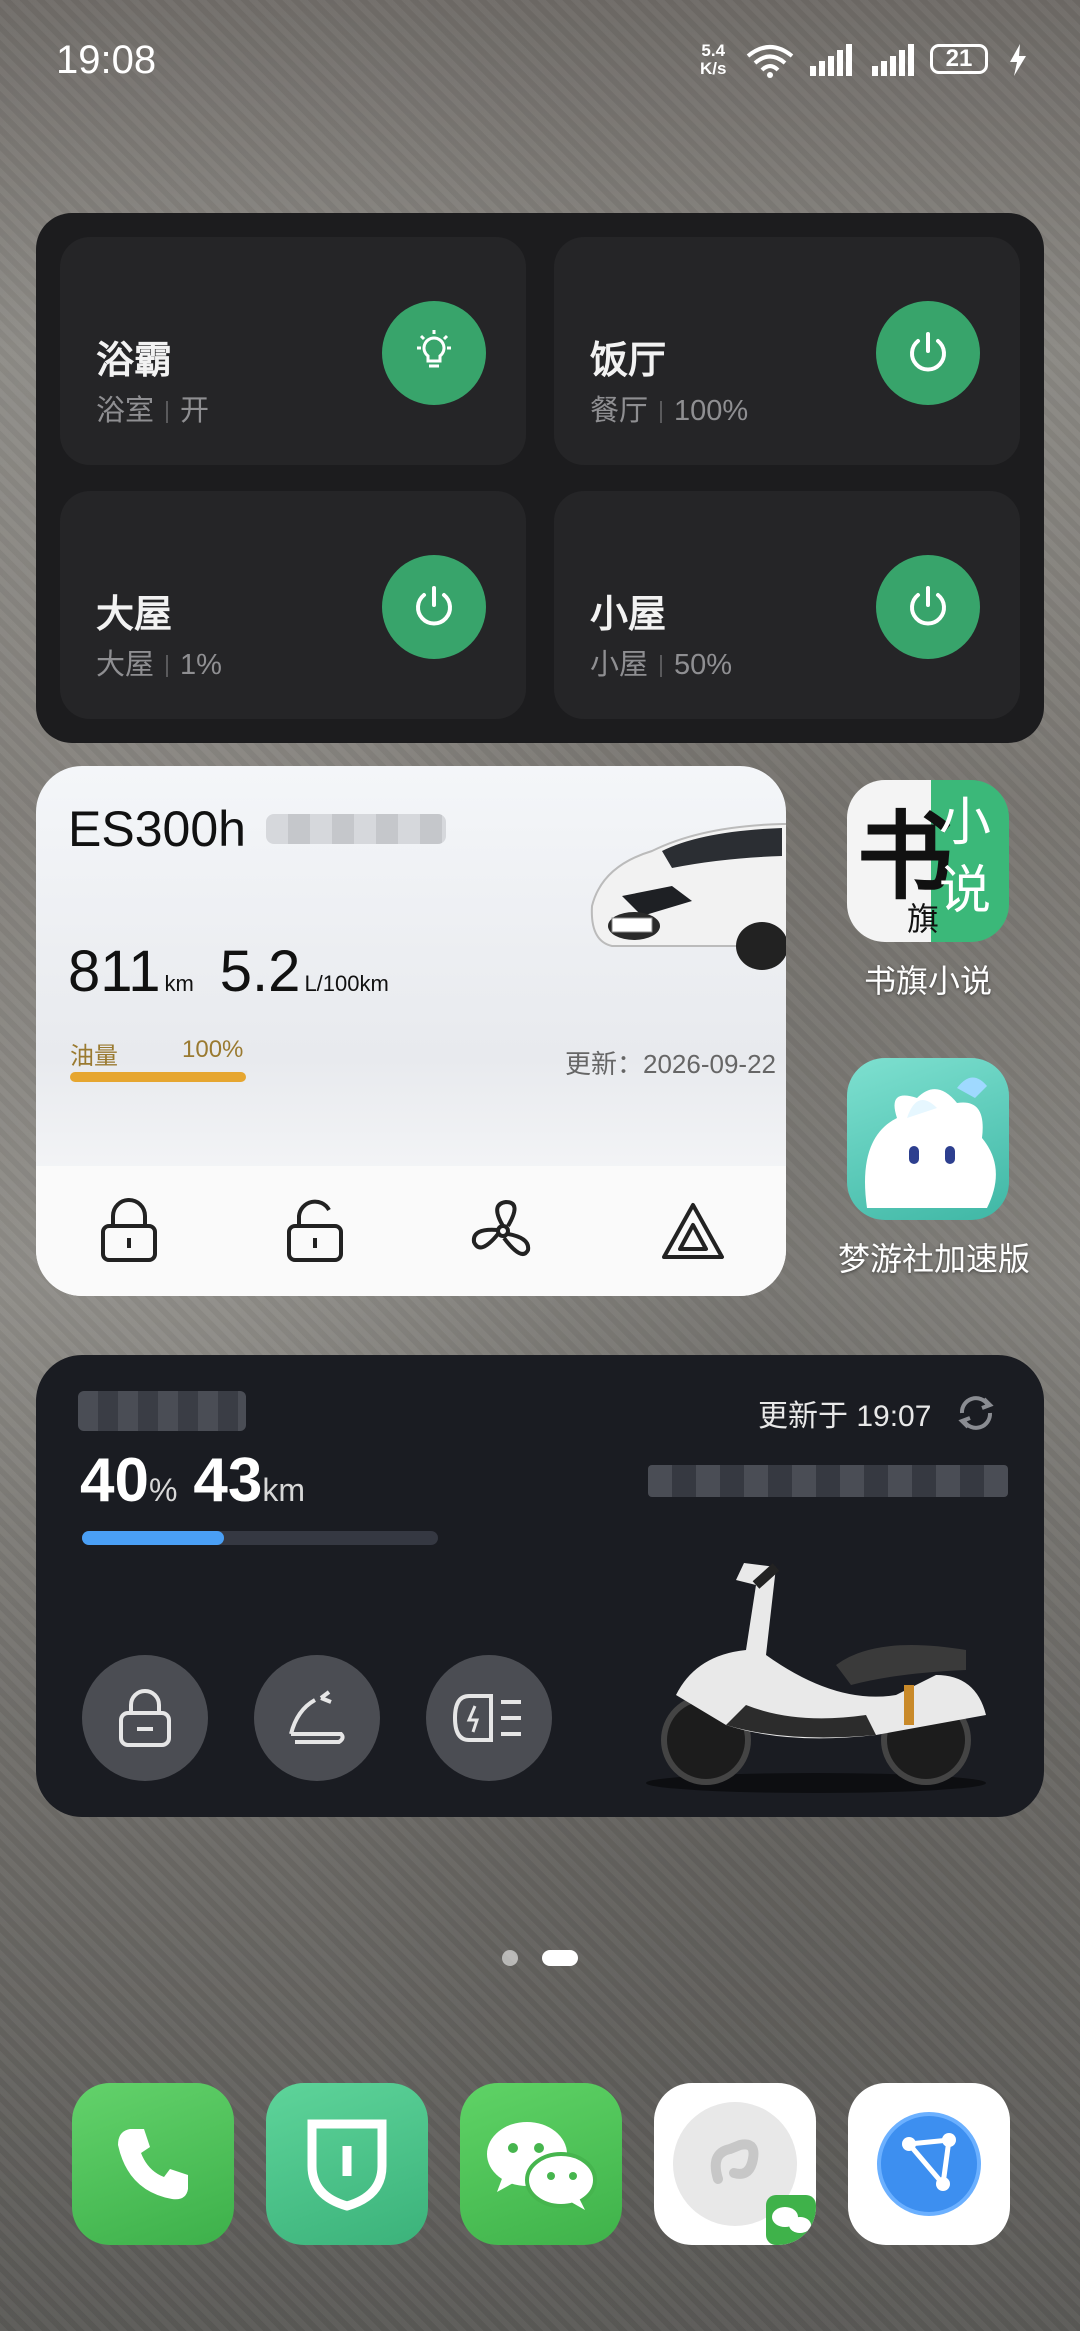 Image resolution: width=1080 pixels, height=2331 pixels. I want to click on device-tile-big-room: 大屋 大屋 1%, so click(293, 605).